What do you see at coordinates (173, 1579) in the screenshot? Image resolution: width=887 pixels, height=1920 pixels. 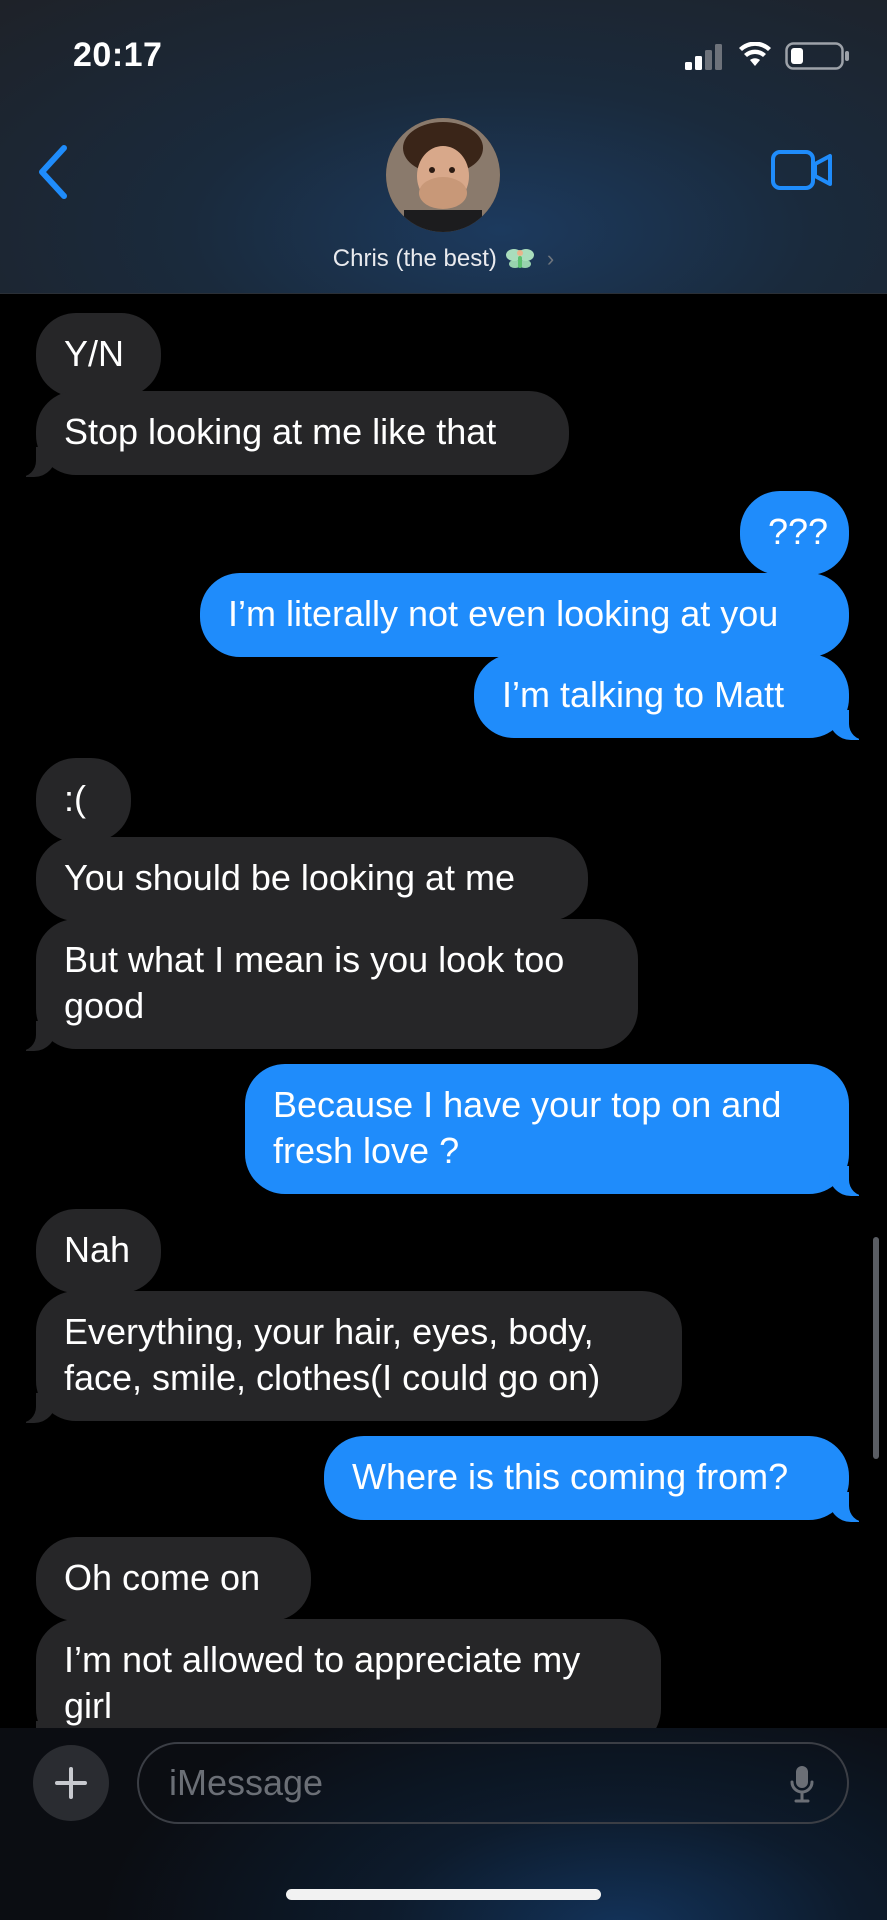 I see `received-message: Oh come on` at bounding box center [173, 1579].